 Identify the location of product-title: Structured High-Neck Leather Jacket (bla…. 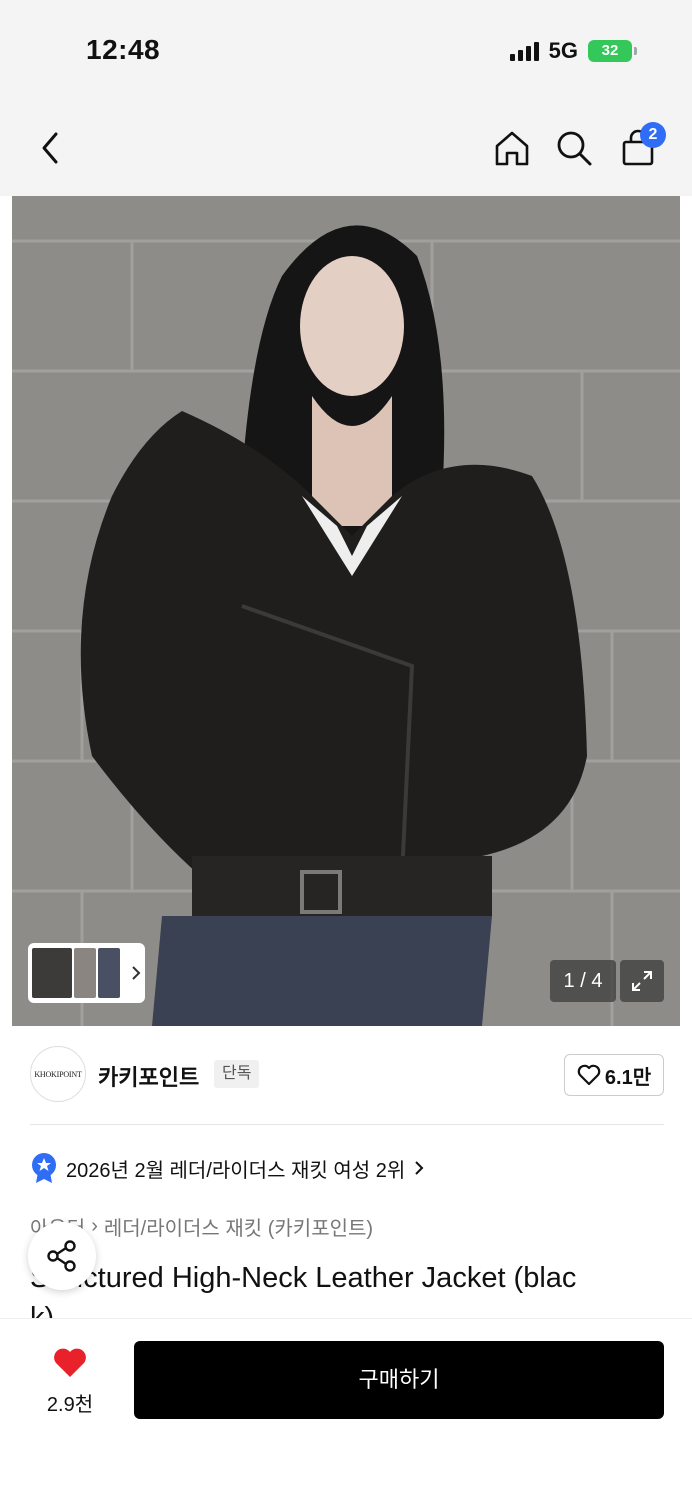
(303, 1278).